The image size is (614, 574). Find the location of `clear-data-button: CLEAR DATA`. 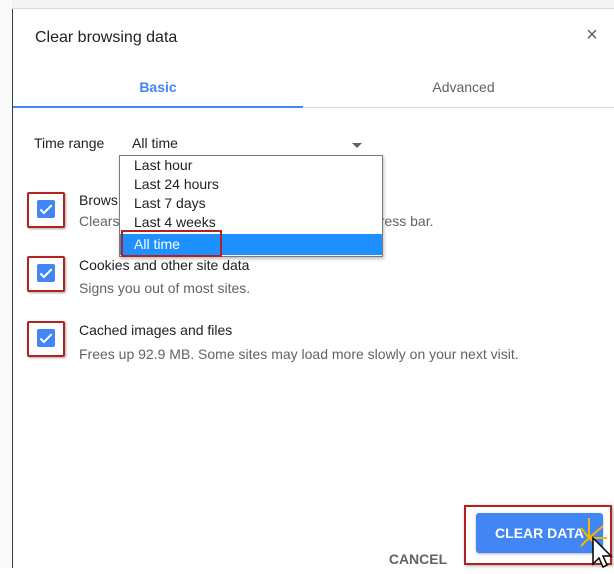

clear-data-button: CLEAR DATA is located at coordinates (539, 533).